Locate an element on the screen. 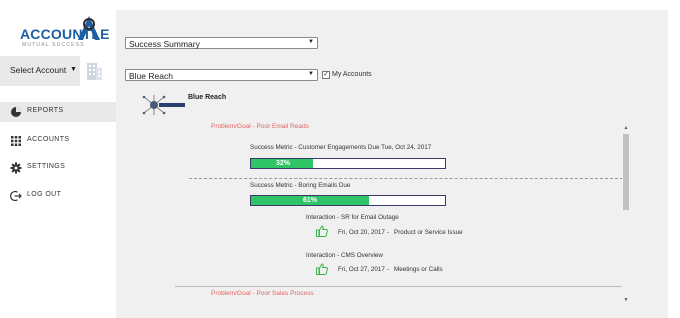 This screenshot has width=680, height=318. interaction-date: Fri, Oct 27, 2017 is located at coordinates (361, 269).